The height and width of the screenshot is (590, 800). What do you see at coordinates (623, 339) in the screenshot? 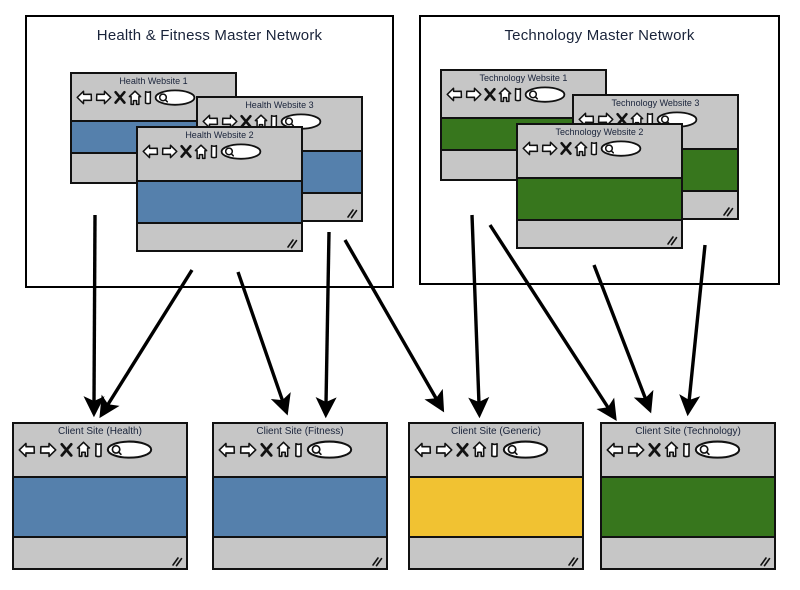
I see `arrow-technology-website2-to-client-technology` at bounding box center [623, 339].